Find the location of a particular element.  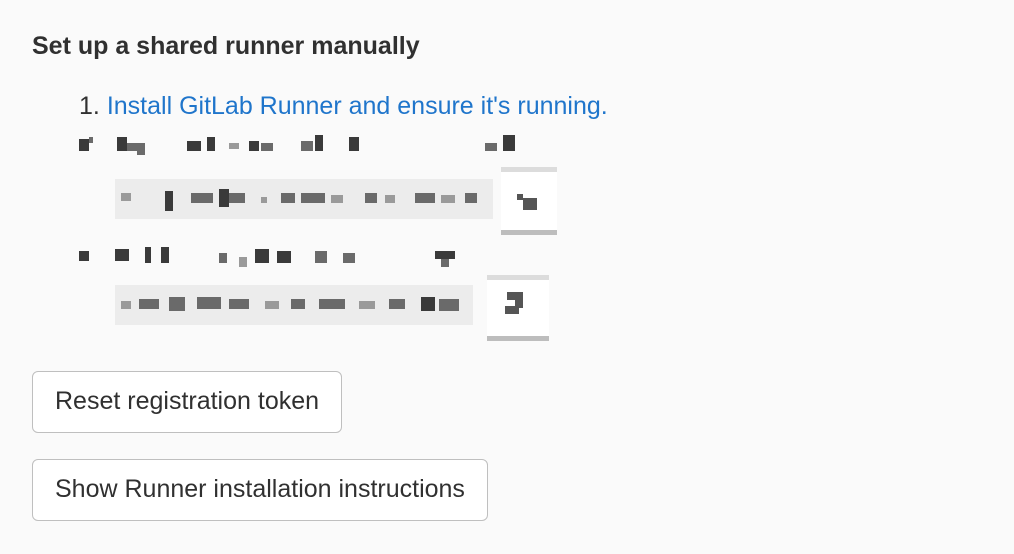

step-number: 1. is located at coordinates (89, 106).